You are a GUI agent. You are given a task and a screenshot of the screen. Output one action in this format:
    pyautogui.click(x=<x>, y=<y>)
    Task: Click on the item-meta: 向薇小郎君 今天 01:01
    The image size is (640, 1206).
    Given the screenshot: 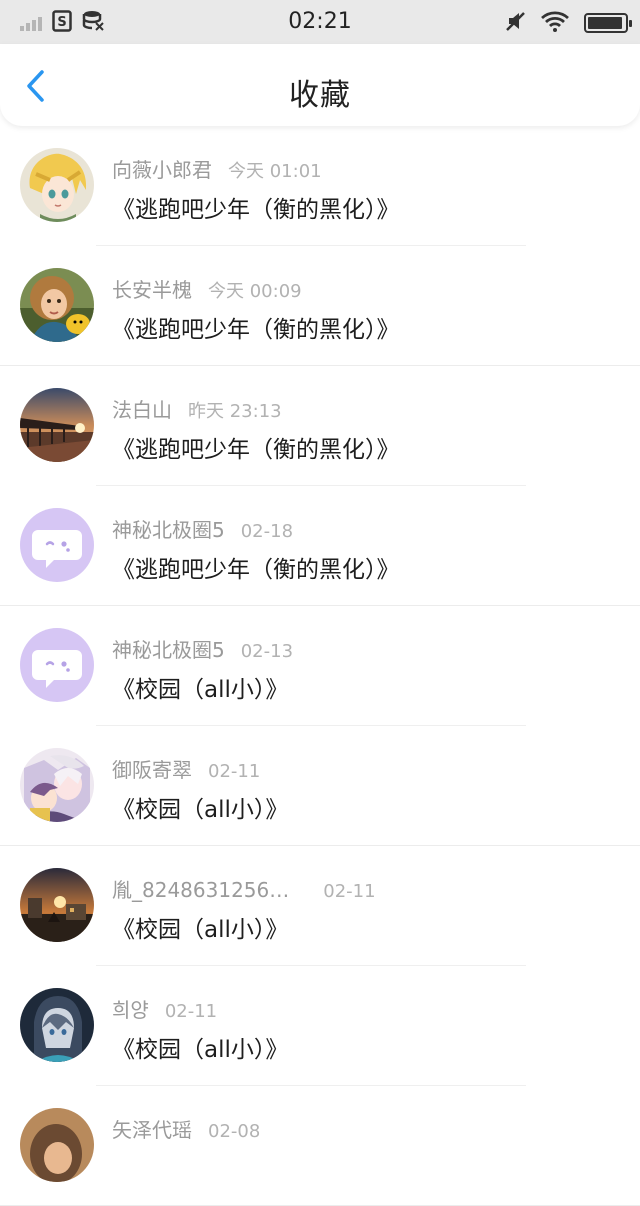 What is the action you would take?
    pyautogui.click(x=217, y=168)
    